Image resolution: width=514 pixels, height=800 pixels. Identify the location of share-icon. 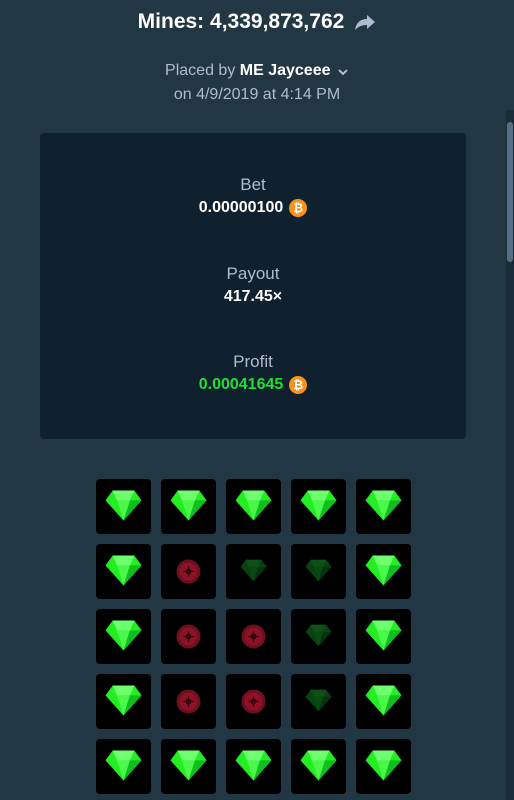
(365, 22).